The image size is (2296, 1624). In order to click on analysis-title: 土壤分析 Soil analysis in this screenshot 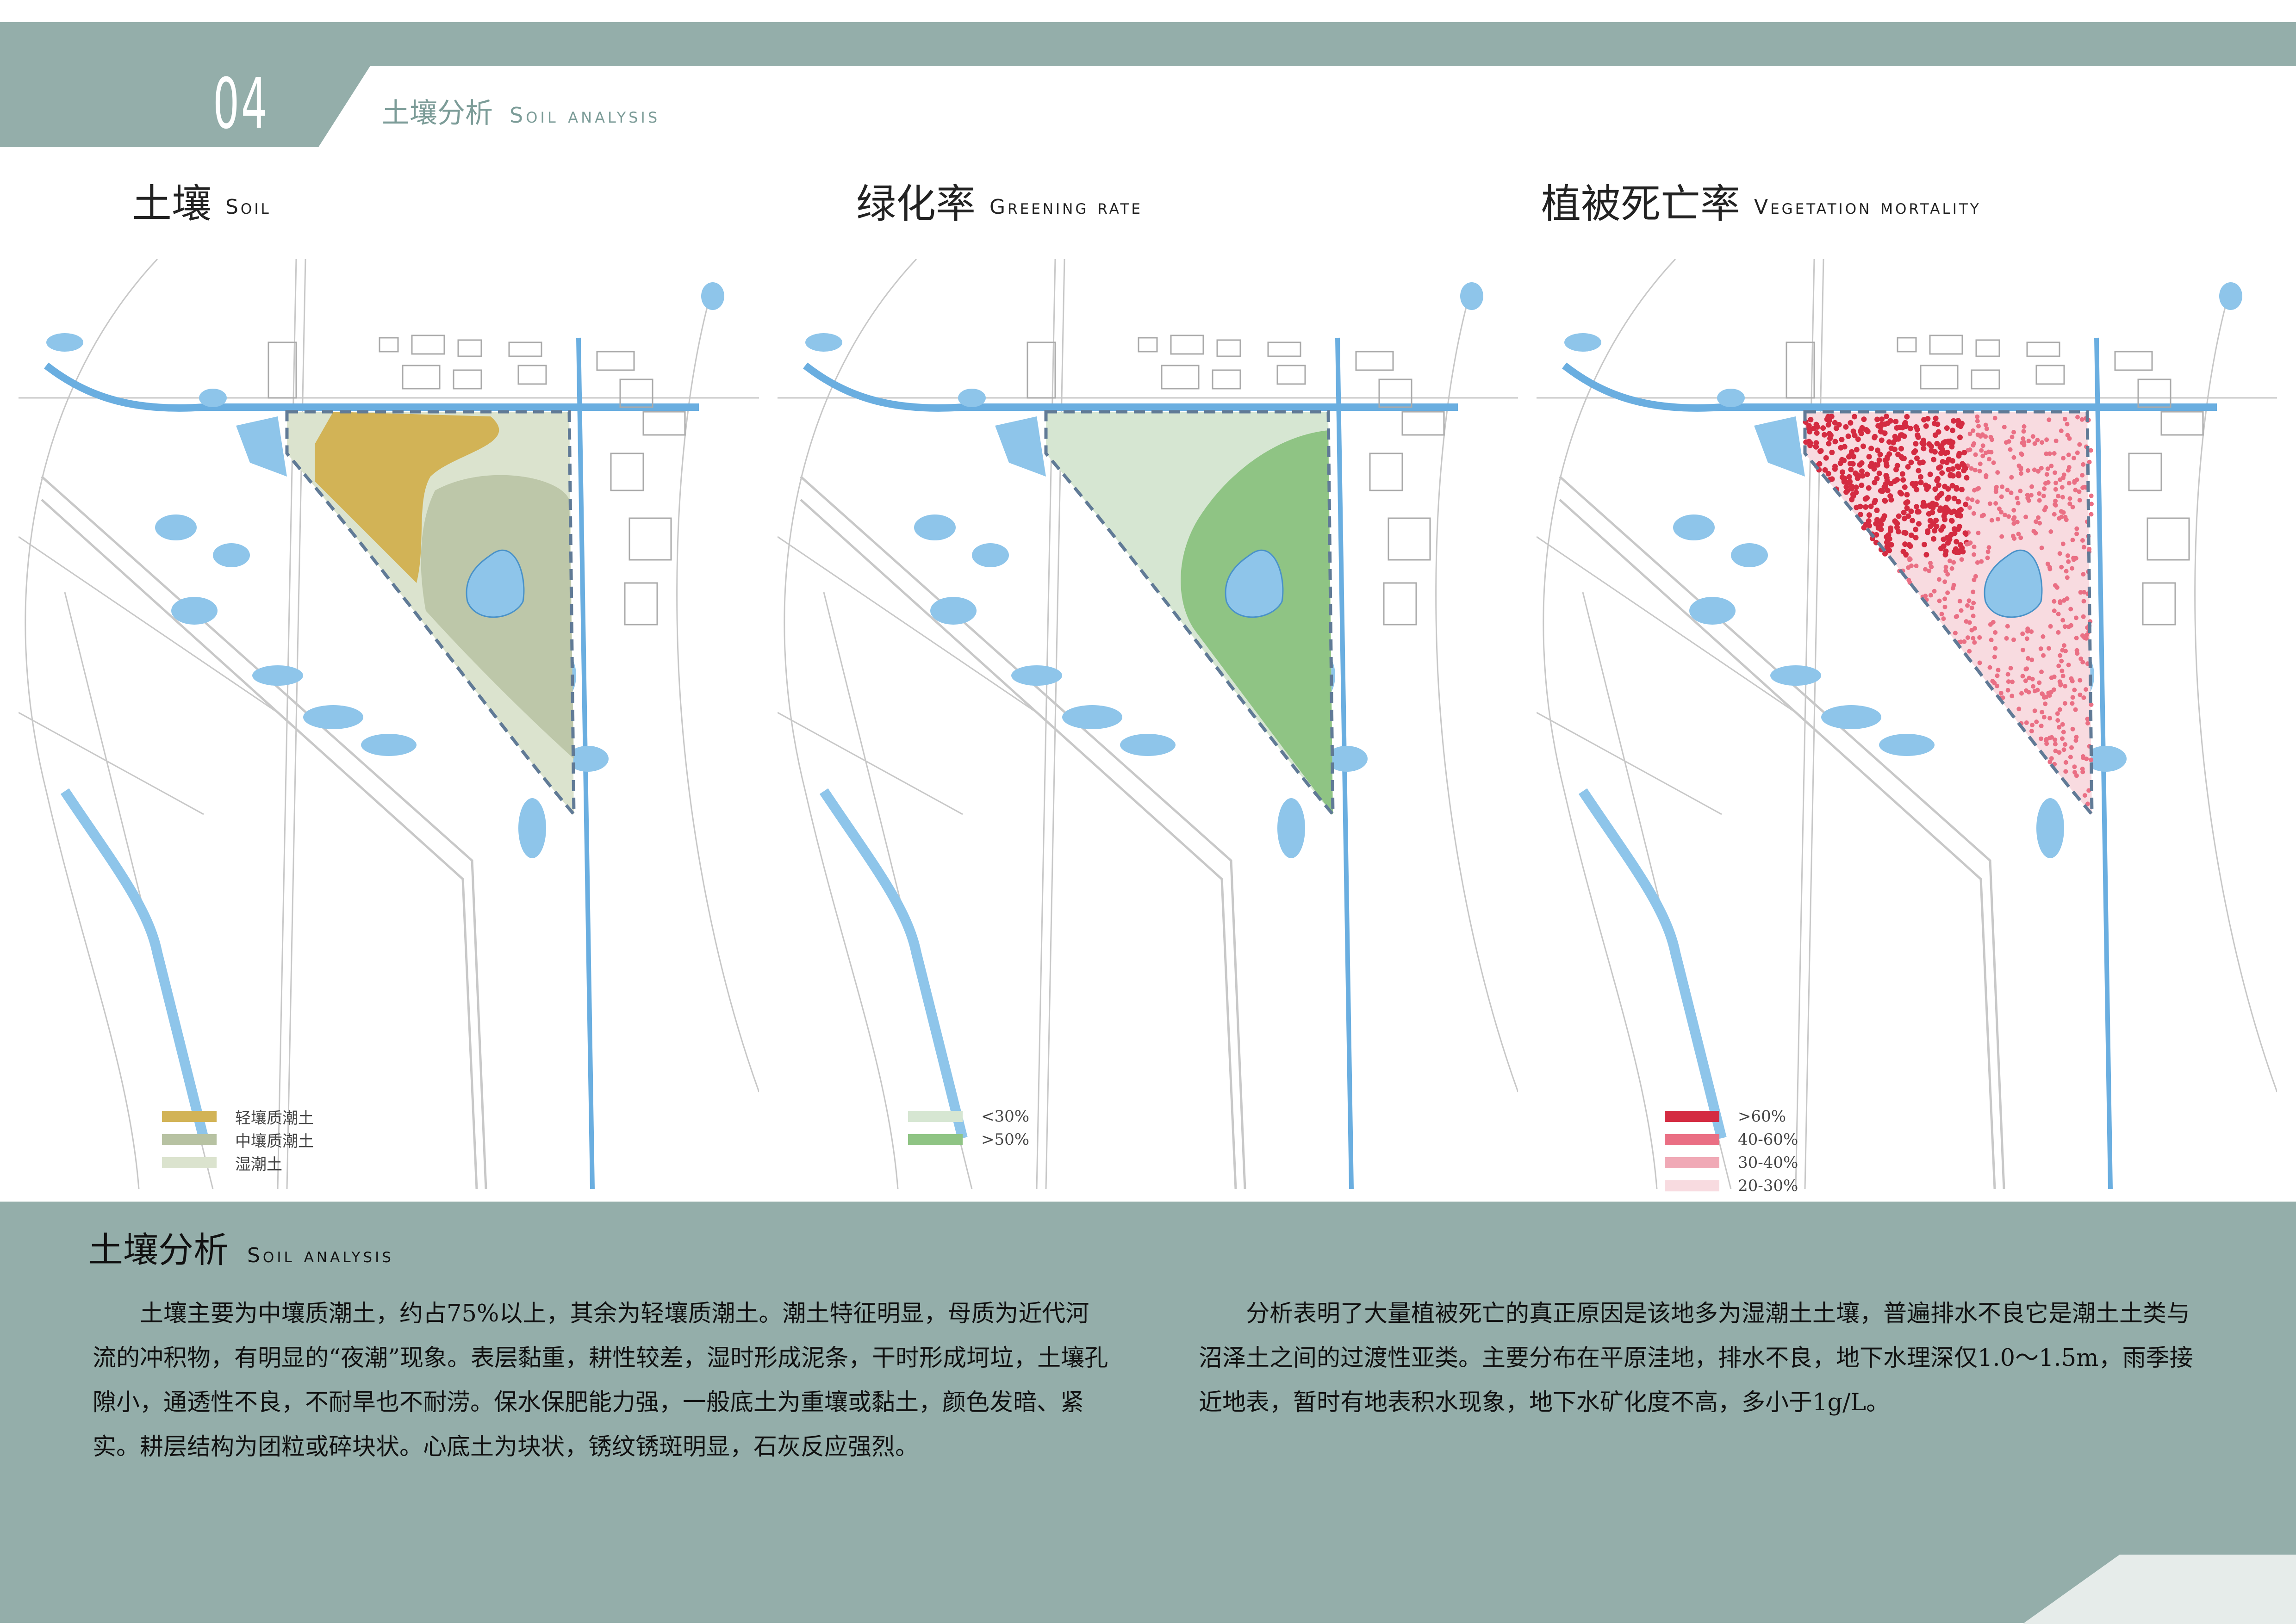, I will do `click(241, 1246)`.